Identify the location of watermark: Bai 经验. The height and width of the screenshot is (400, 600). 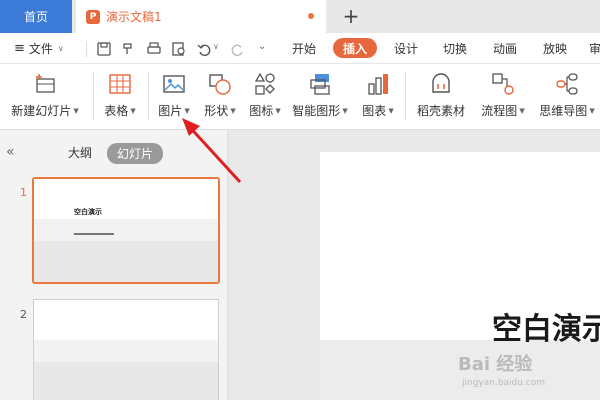
(495, 364).